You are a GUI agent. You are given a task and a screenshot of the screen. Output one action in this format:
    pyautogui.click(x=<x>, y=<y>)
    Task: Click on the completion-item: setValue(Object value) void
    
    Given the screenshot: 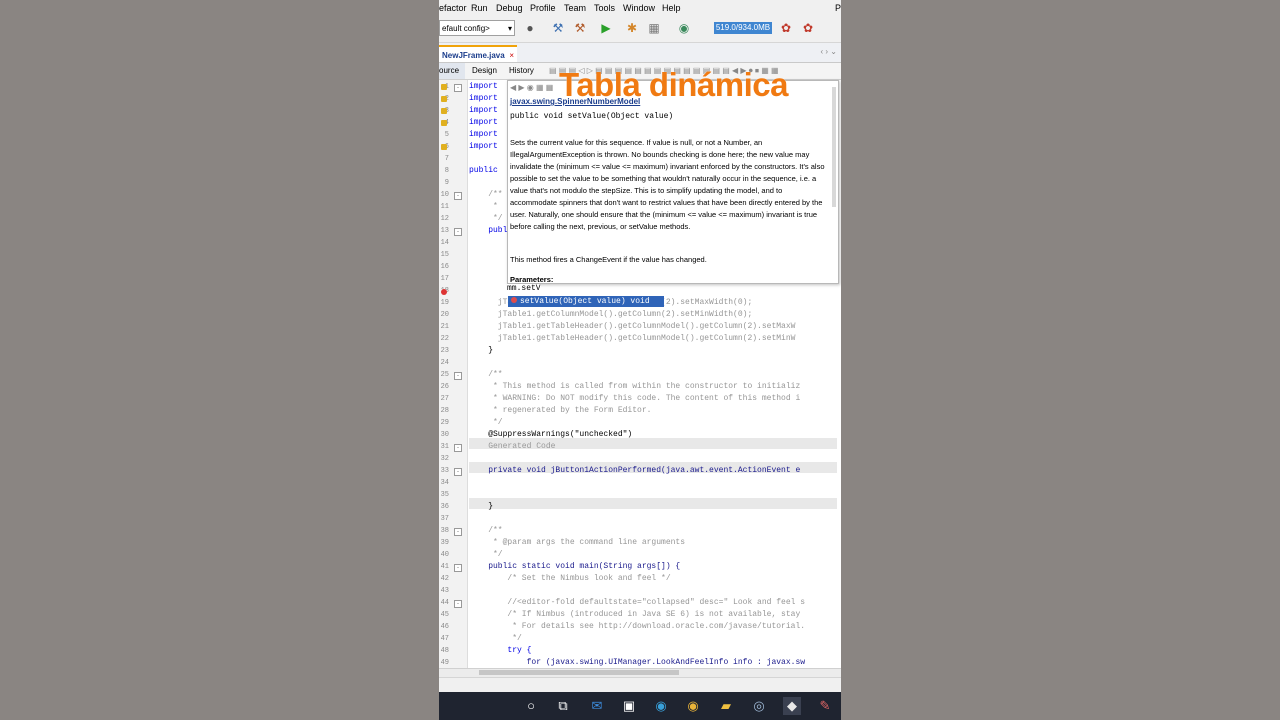 What is the action you would take?
    pyautogui.click(x=586, y=301)
    